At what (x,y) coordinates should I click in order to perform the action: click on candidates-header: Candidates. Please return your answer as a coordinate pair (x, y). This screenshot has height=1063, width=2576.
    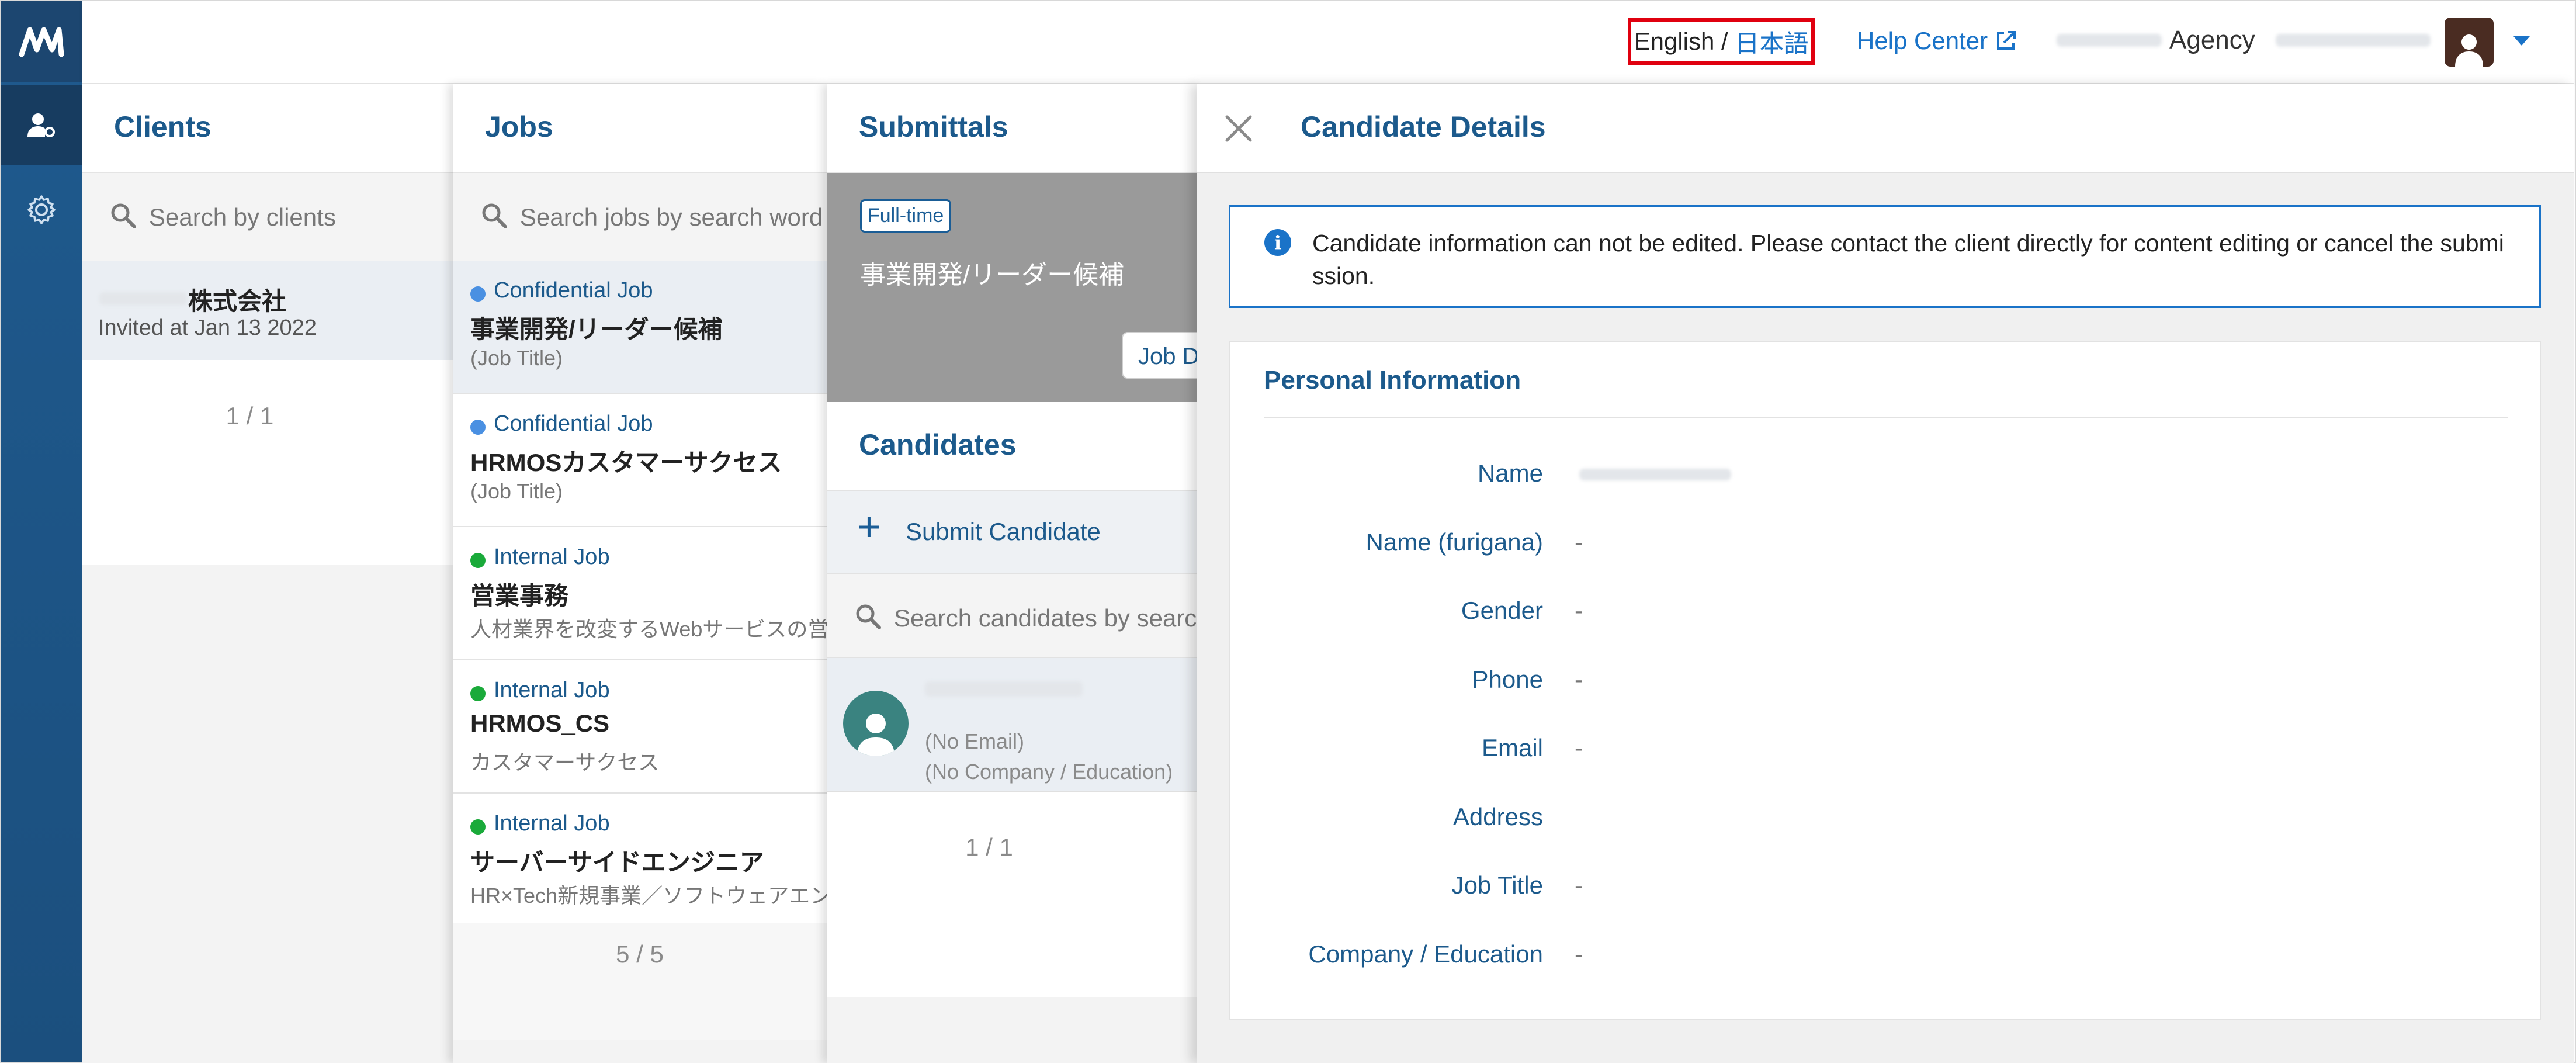
    Looking at the image, I should click on (1014, 447).